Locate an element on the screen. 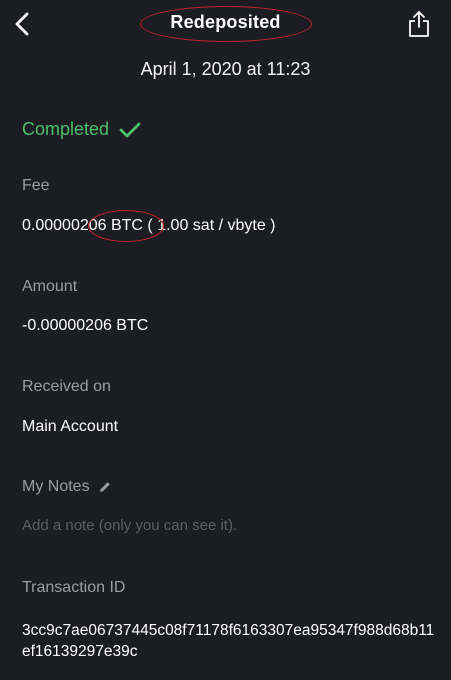 This screenshot has height=680, width=451. received-on-value: Main Account is located at coordinates (70, 426).